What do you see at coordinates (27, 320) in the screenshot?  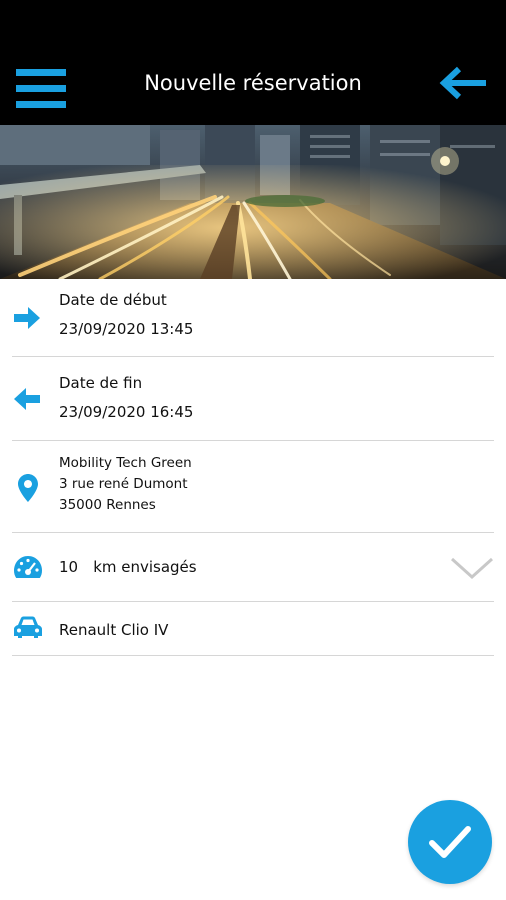 I see `arrow-right-icon` at bounding box center [27, 320].